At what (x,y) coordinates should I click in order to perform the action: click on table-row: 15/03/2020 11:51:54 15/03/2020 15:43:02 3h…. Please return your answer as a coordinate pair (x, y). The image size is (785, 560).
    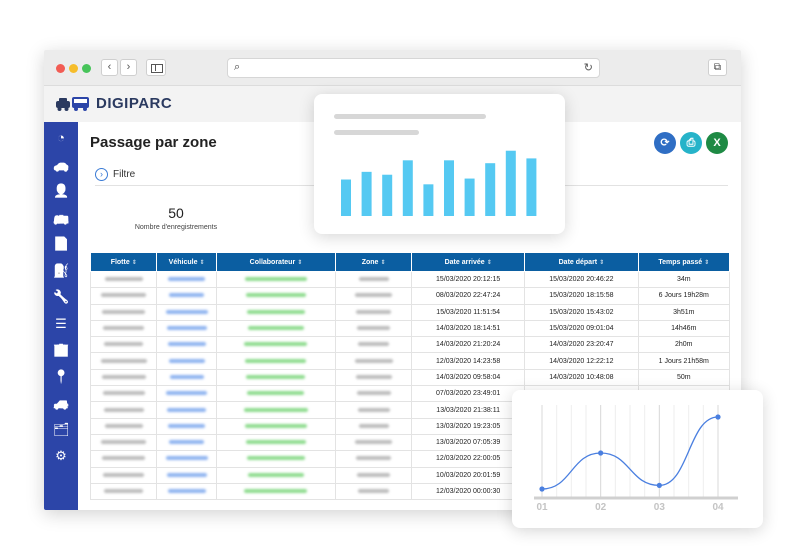
    Looking at the image, I should click on (410, 312).